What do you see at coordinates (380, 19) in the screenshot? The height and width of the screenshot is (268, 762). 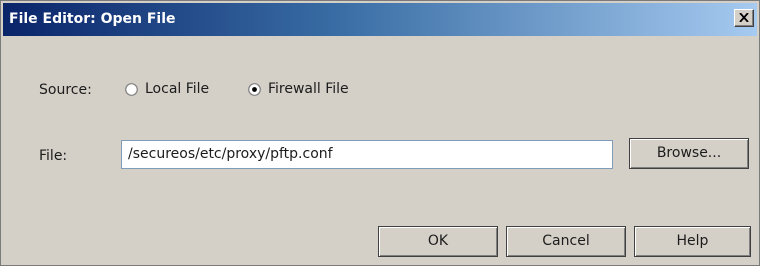 I see `title-bar: File Editor: Open File` at bounding box center [380, 19].